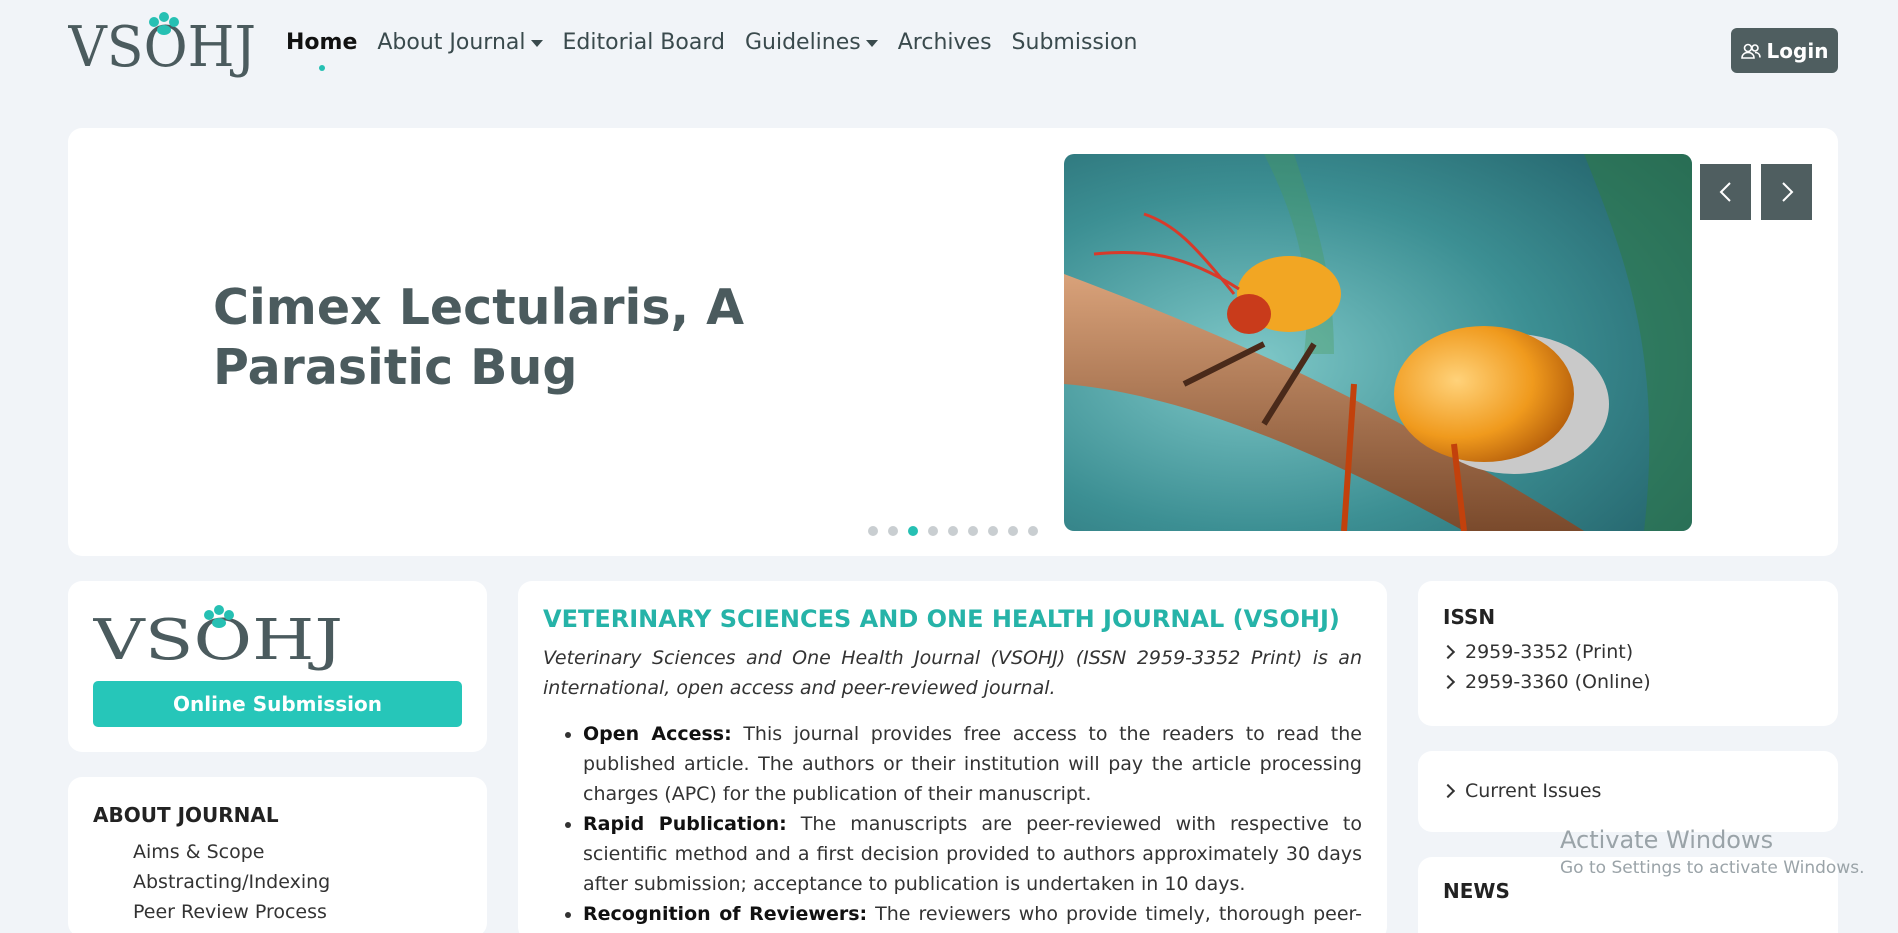 This screenshot has width=1898, height=933. I want to click on issn-heading: ISSN, so click(1469, 617).